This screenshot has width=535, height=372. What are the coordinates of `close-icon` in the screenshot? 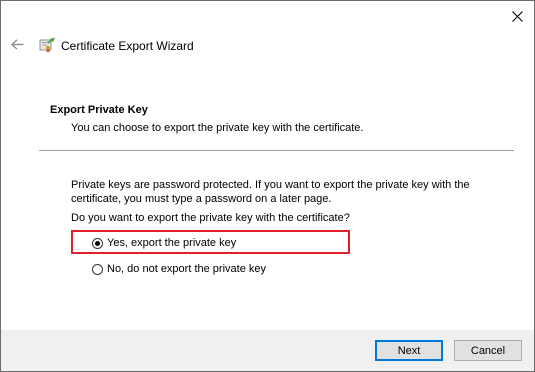 It's located at (517, 16).